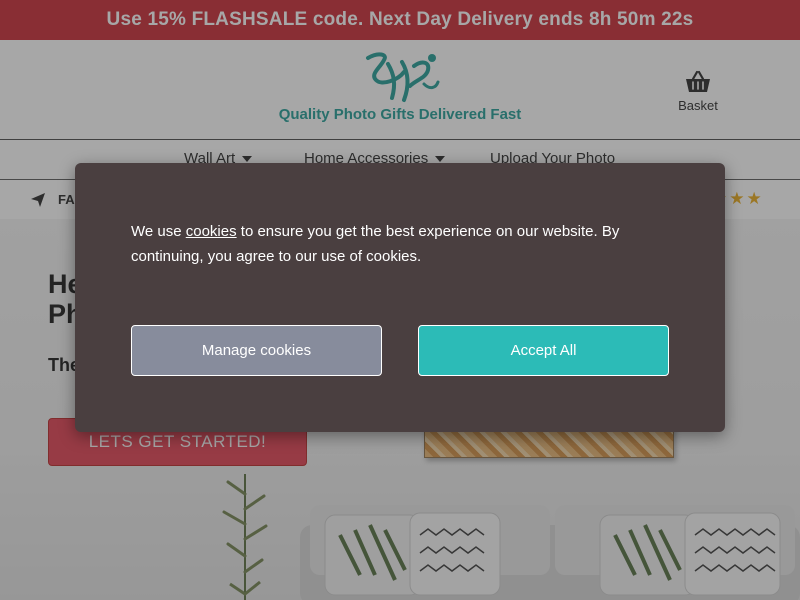 The height and width of the screenshot is (600, 800). I want to click on cookie-text-start: We use, so click(158, 231).